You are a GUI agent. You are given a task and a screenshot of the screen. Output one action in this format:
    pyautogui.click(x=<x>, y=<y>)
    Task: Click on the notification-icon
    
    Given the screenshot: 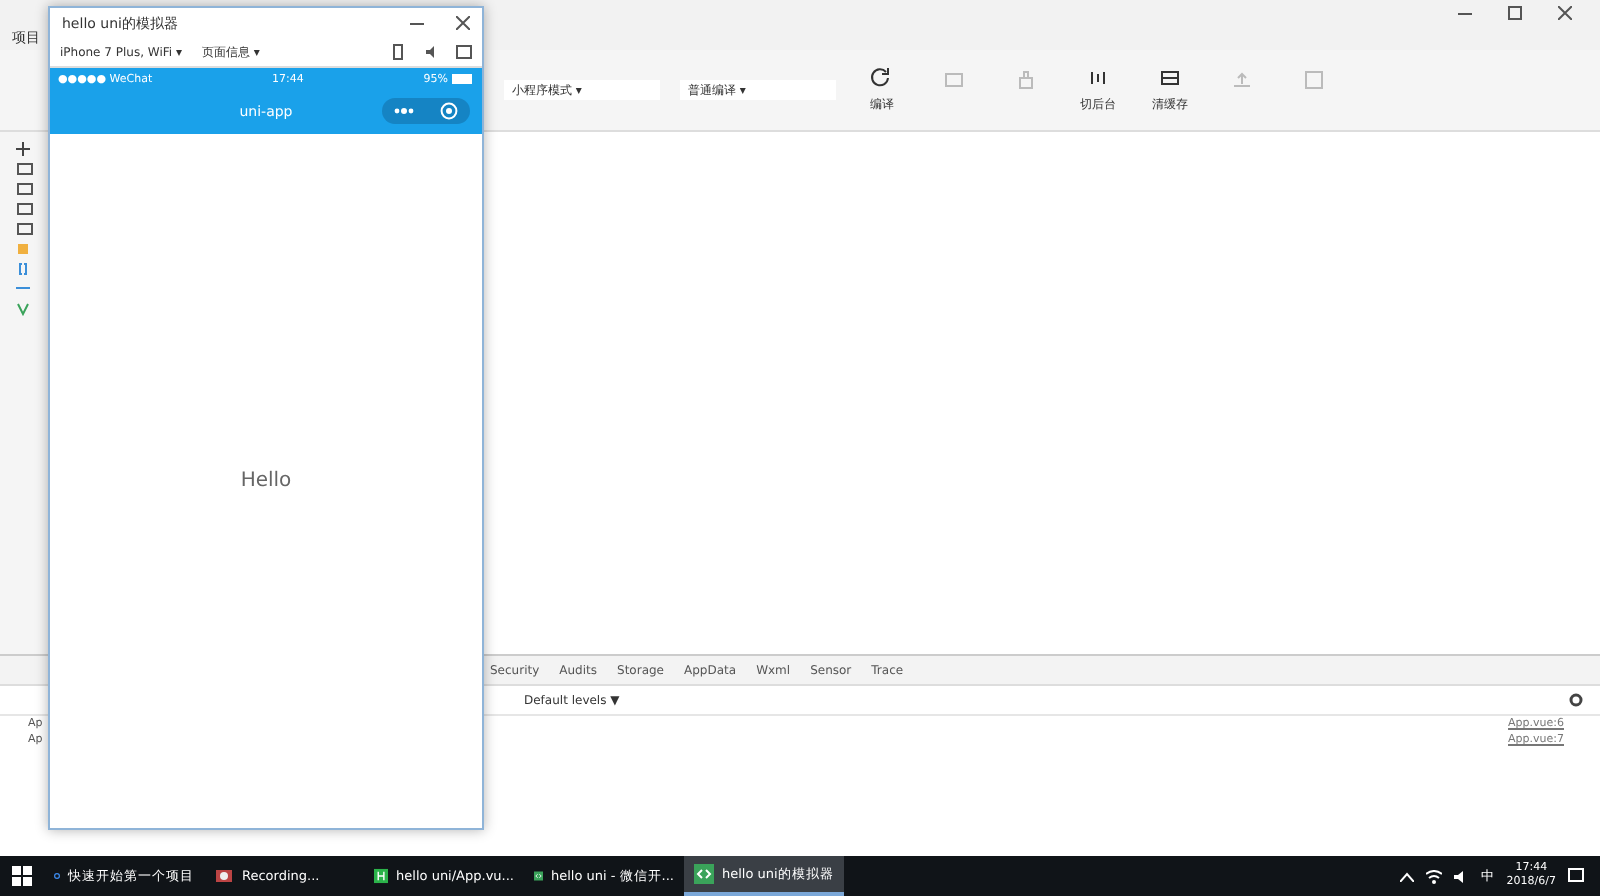 What is the action you would take?
    pyautogui.click(x=1576, y=876)
    